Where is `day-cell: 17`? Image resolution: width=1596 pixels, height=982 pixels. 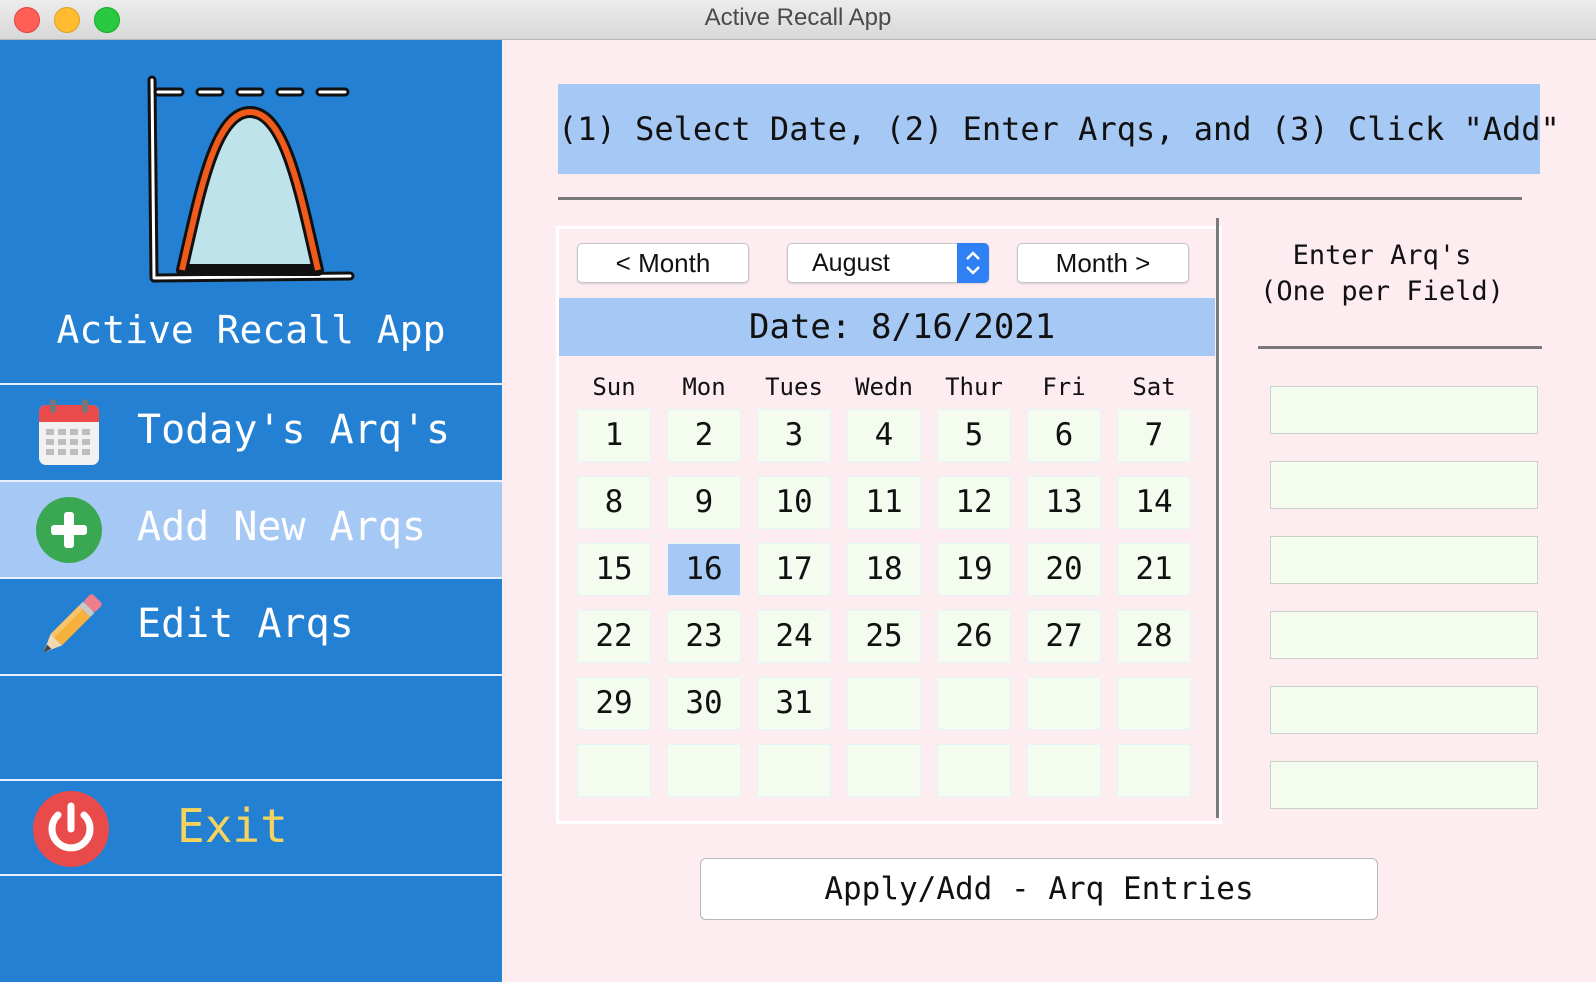 day-cell: 17 is located at coordinates (794, 569).